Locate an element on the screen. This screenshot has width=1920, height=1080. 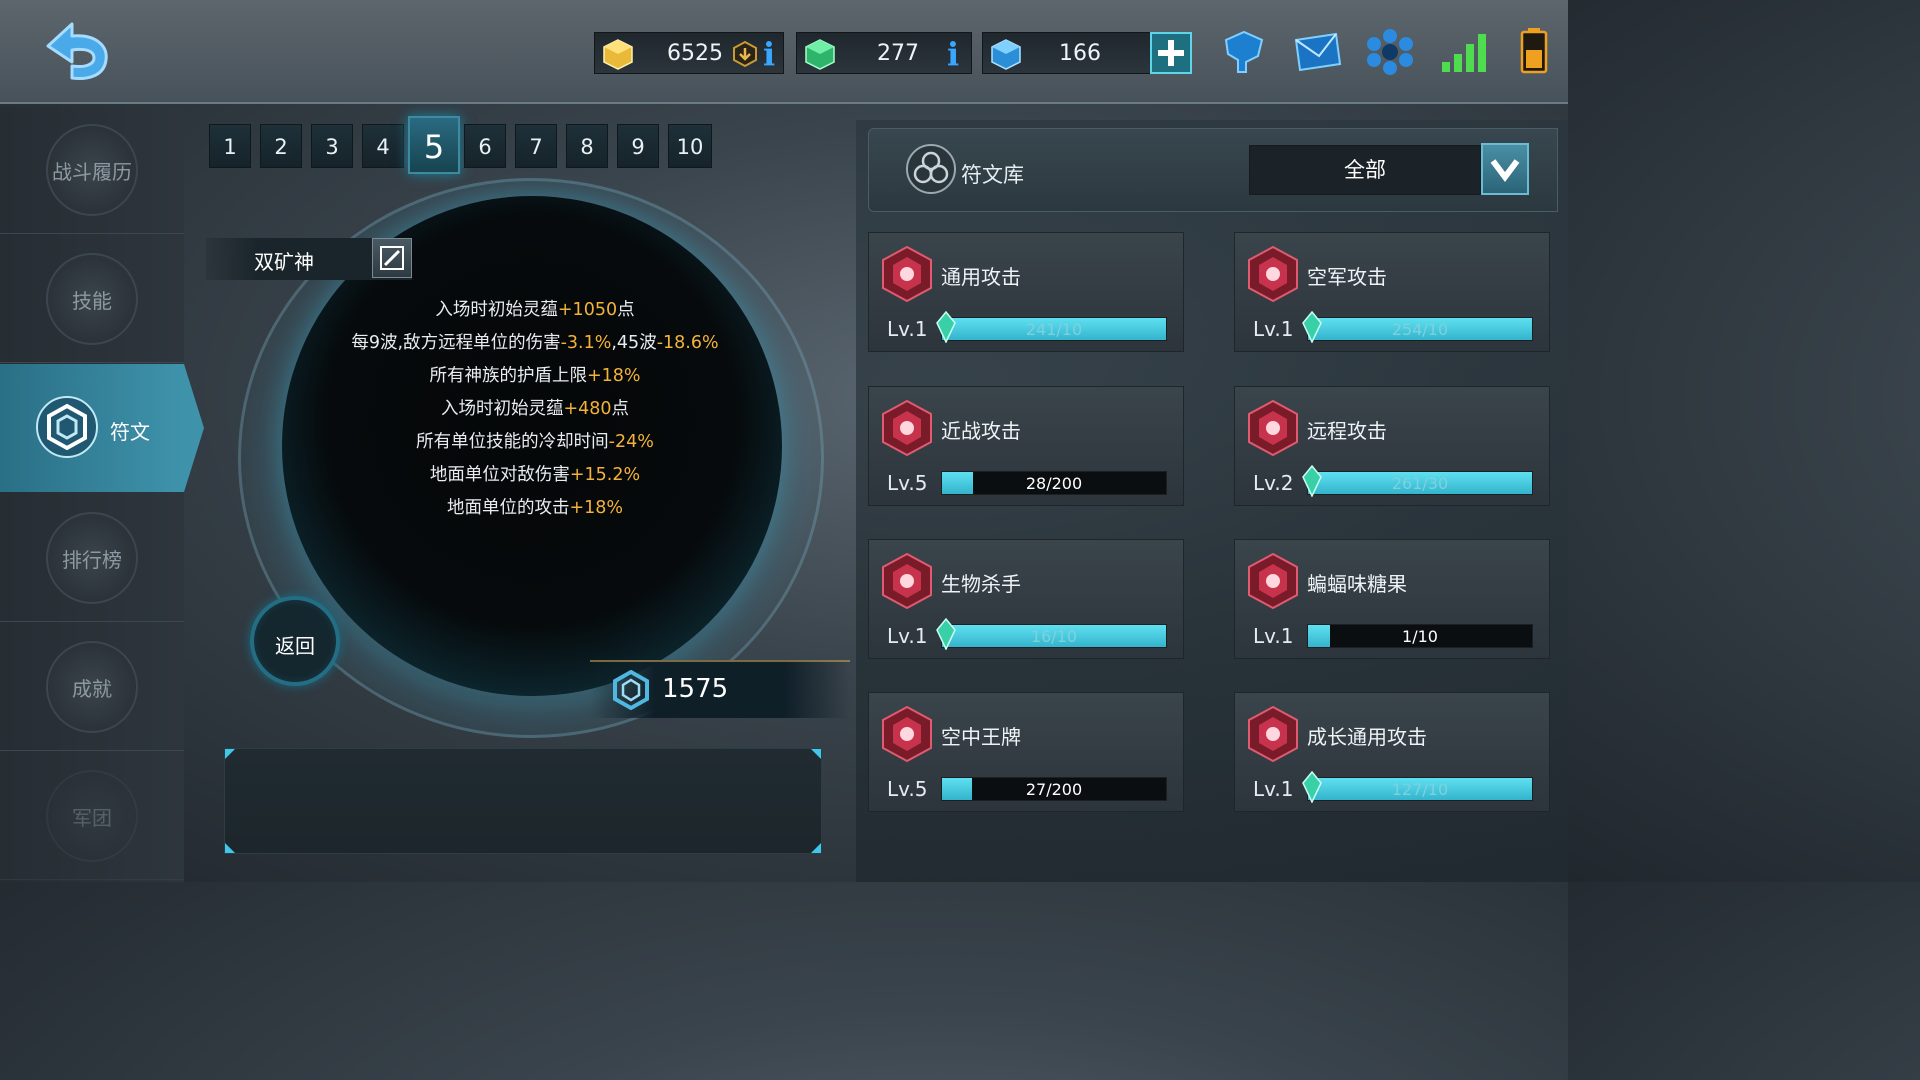
rune-library-title: 符文库 is located at coordinates (992, 175).